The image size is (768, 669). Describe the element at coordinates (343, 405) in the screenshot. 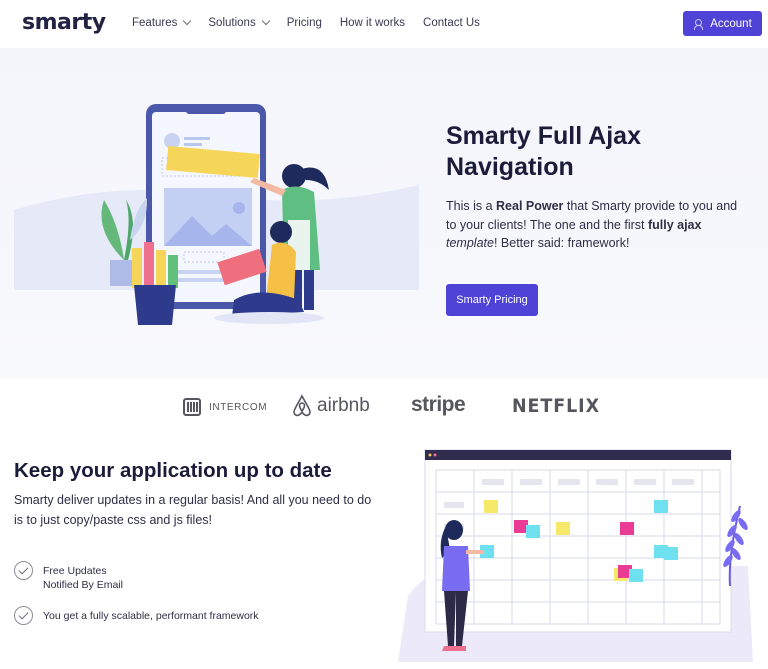

I see `airbnb-label: airbnb` at that location.